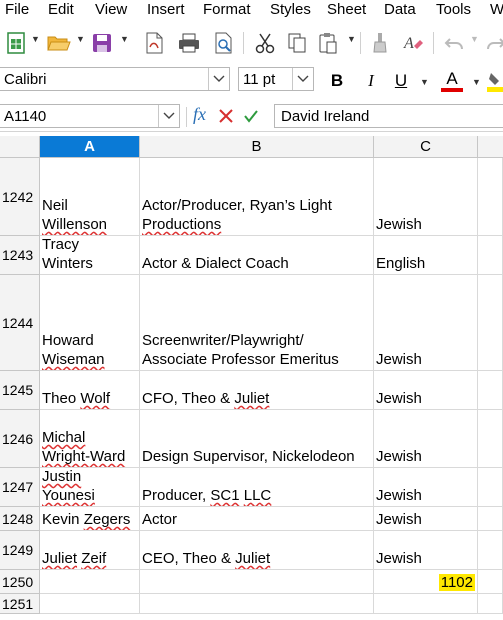  Describe the element at coordinates (20, 197) in the screenshot. I see `row-header: 1242` at that location.